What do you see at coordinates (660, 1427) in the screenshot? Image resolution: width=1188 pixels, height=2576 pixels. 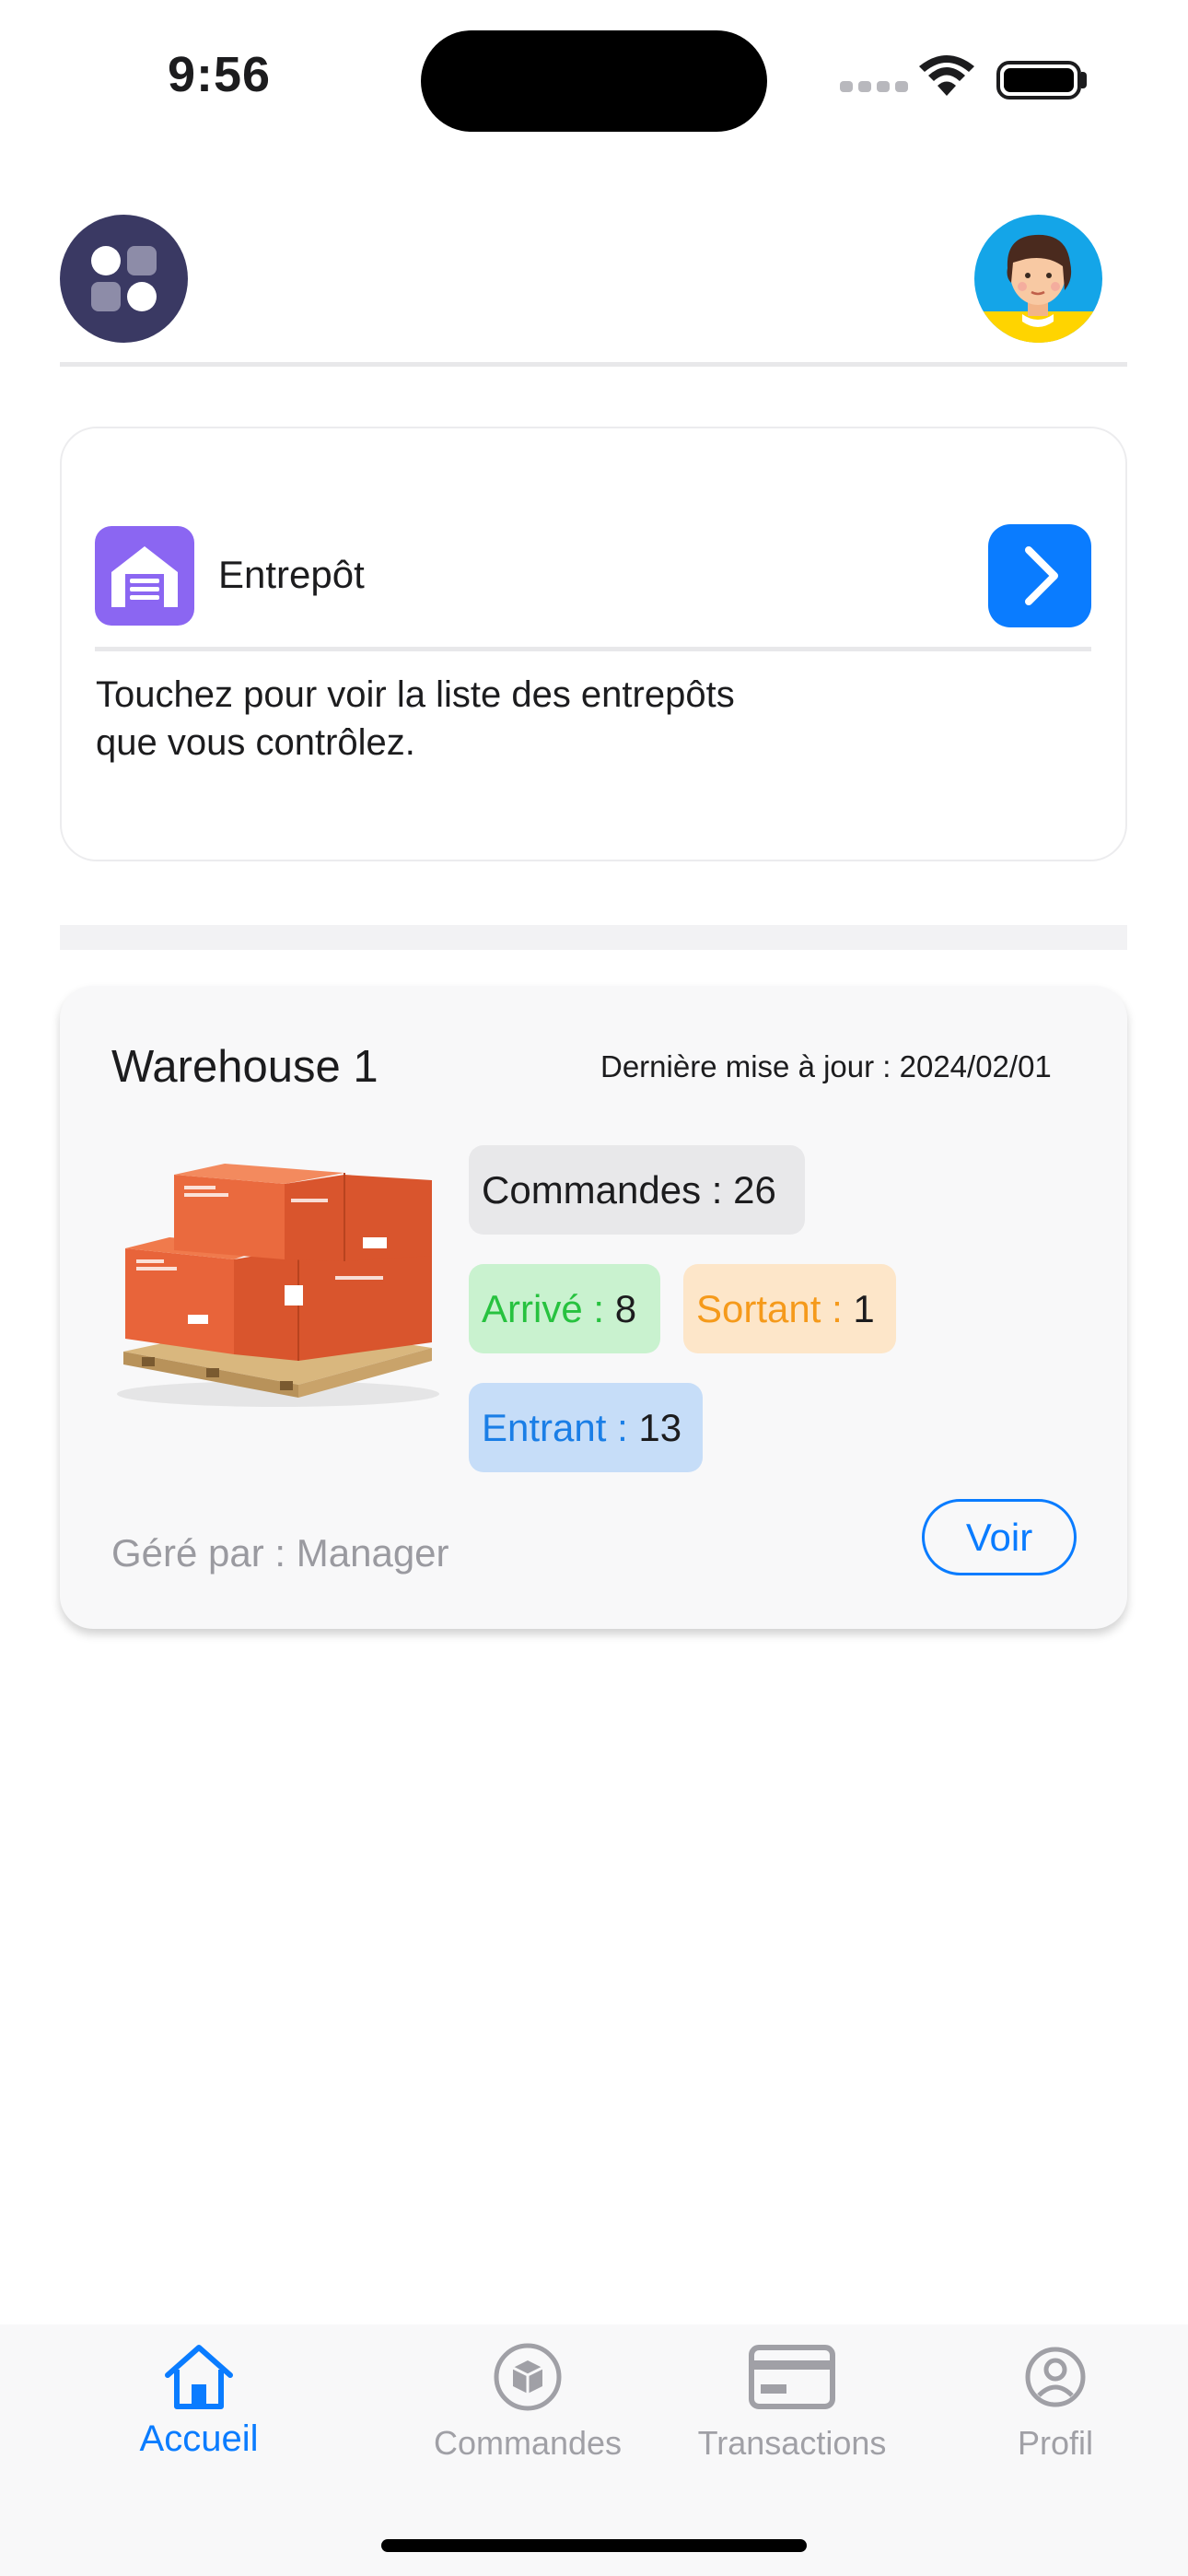 I see `incoming-value: 13` at bounding box center [660, 1427].